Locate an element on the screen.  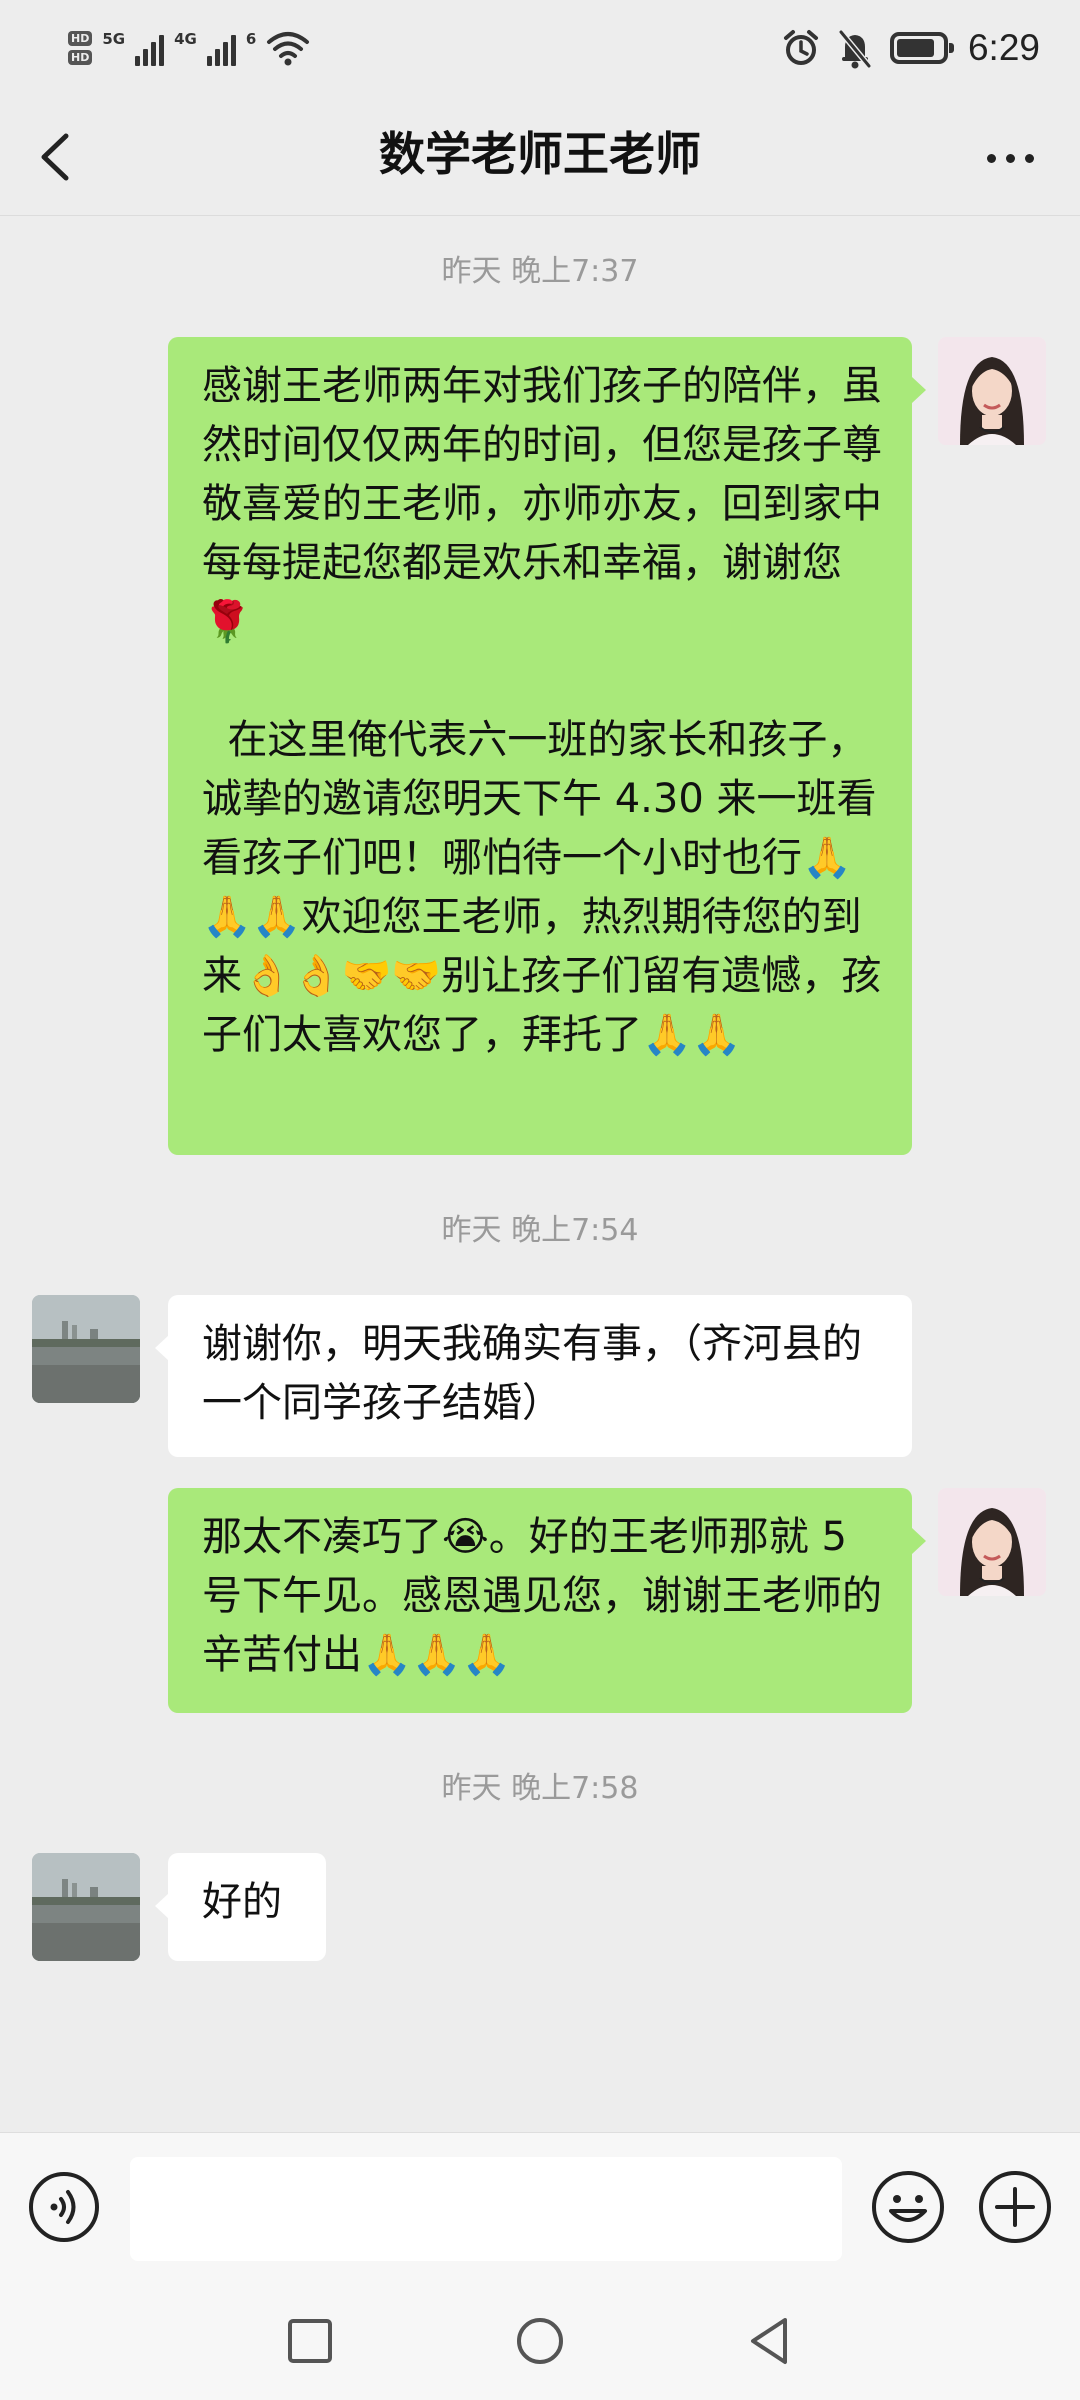
message-bubble-other: 好的 is located at coordinates (247, 1907).